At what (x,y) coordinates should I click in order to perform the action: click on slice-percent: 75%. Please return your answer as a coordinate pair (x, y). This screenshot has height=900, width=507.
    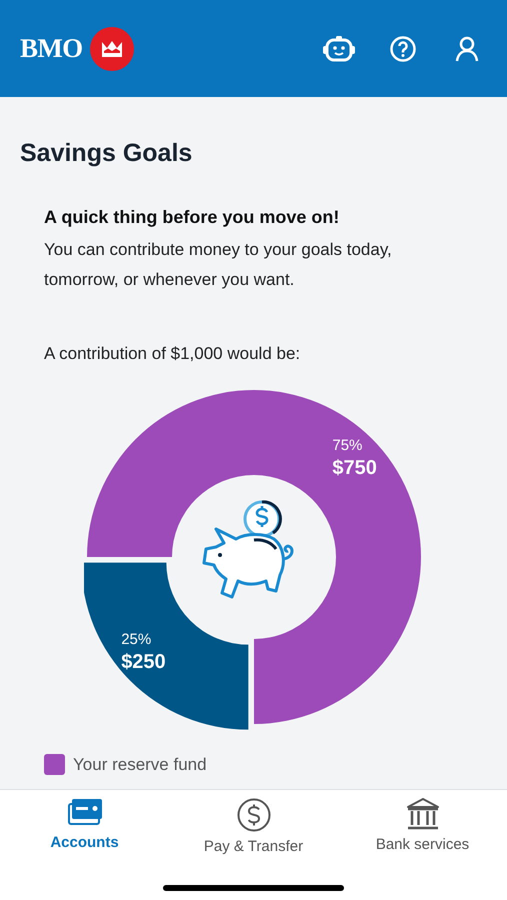
    Looking at the image, I should click on (347, 445).